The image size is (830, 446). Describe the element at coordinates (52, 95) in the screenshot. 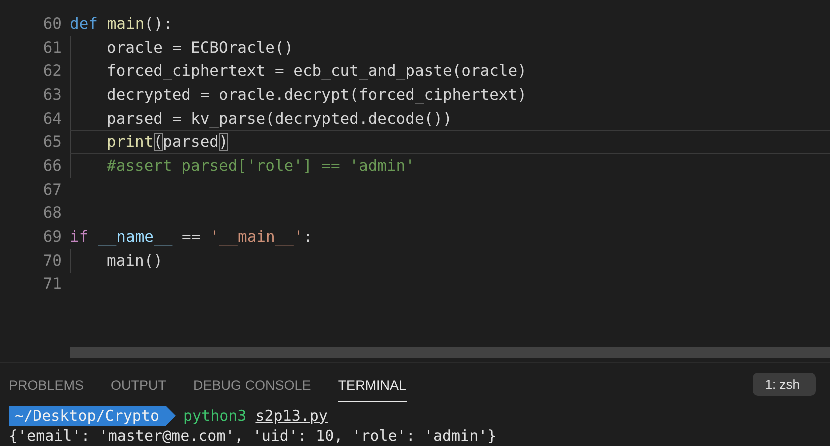

I see `line-number: 63` at that location.